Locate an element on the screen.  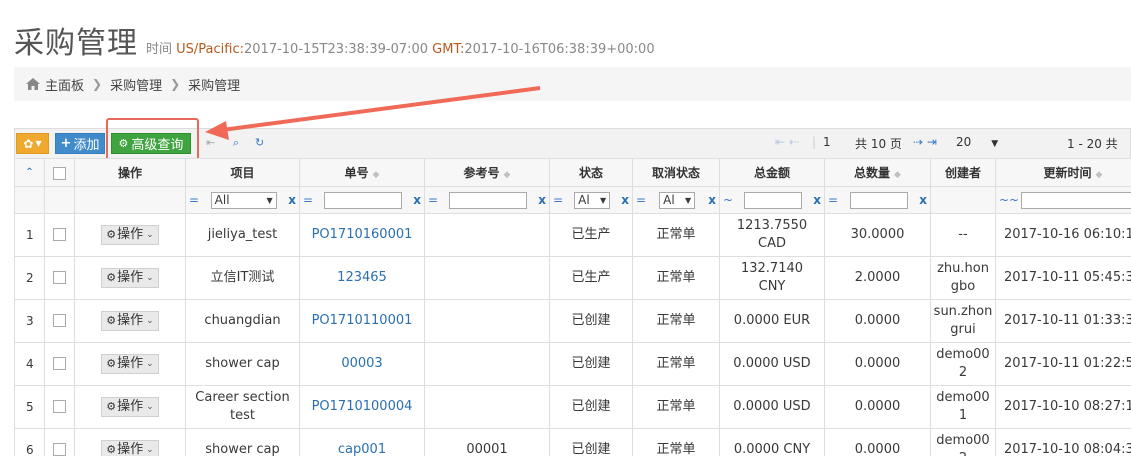
item-filter-select: All ▼ is located at coordinates (243, 200).